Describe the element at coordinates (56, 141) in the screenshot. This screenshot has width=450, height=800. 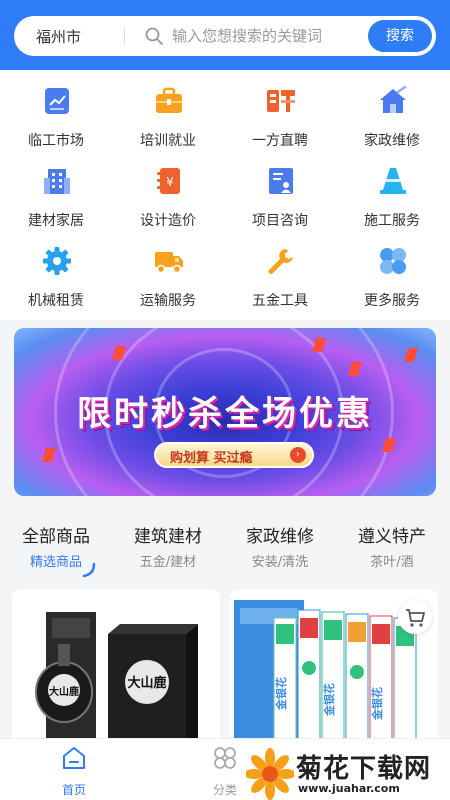
I see `category-label: 临工市场` at that location.